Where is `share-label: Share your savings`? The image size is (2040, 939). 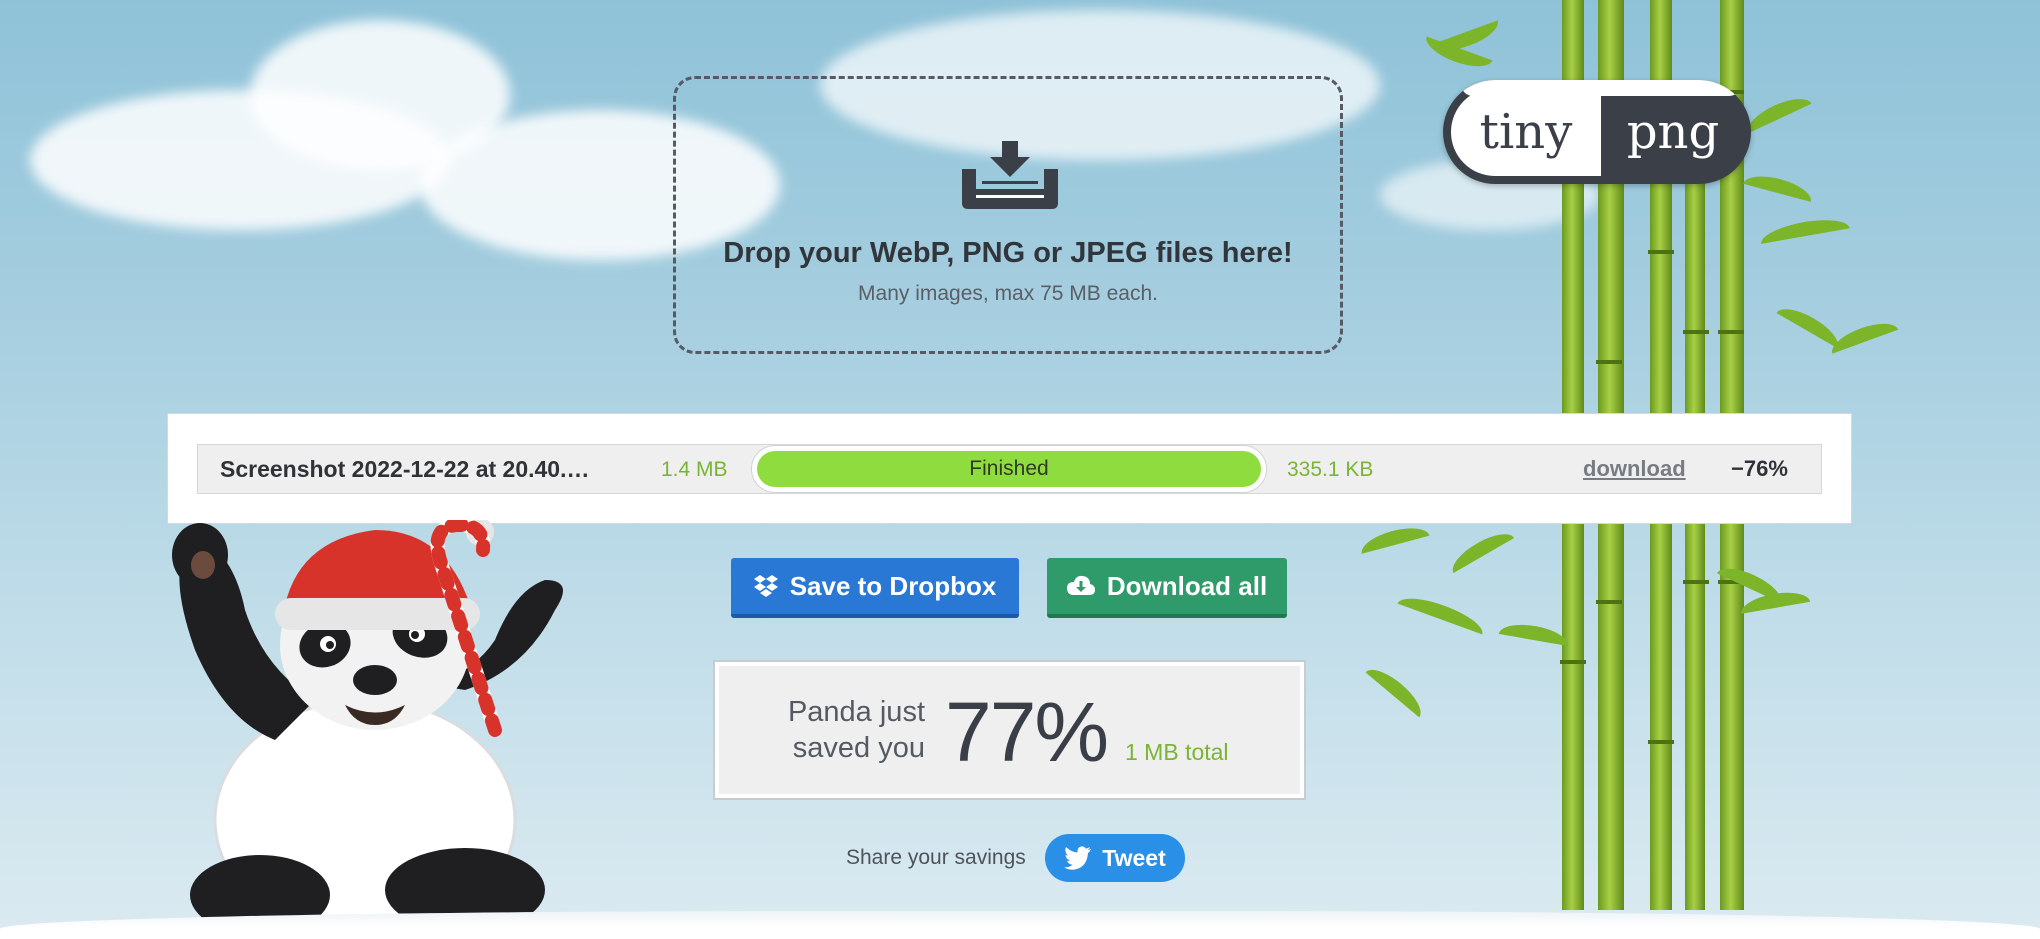 share-label: Share your savings is located at coordinates (936, 857).